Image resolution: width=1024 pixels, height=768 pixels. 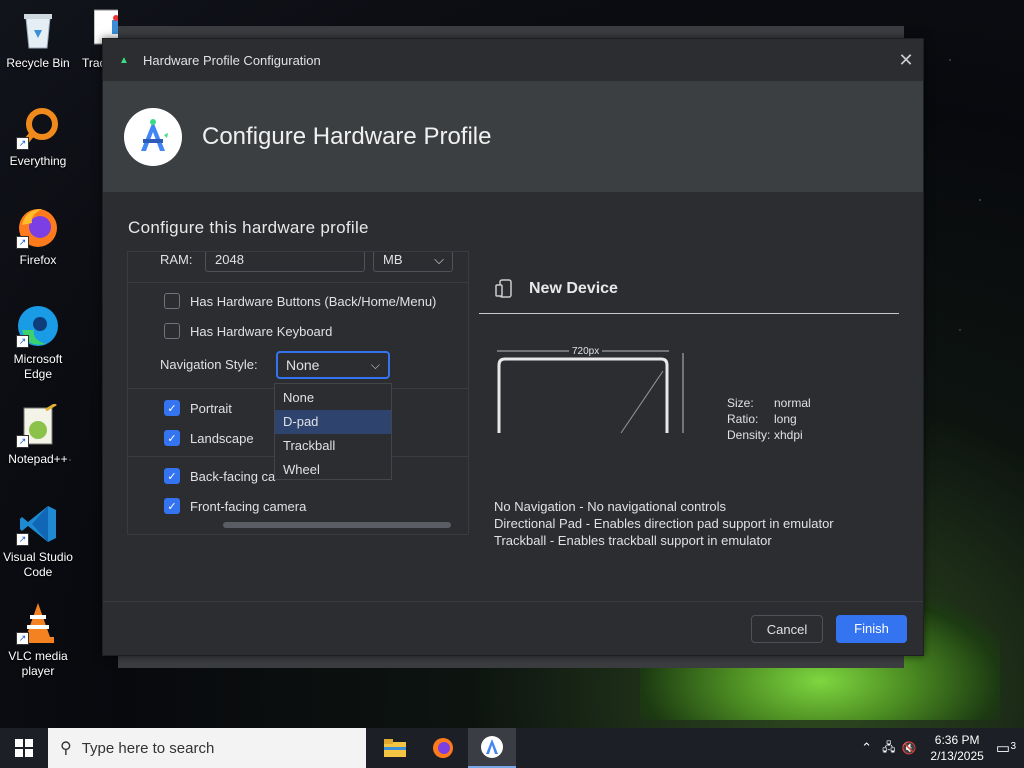 What do you see at coordinates (248, 227) in the screenshot?
I see `section-title: Configure this hardware profile` at bounding box center [248, 227].